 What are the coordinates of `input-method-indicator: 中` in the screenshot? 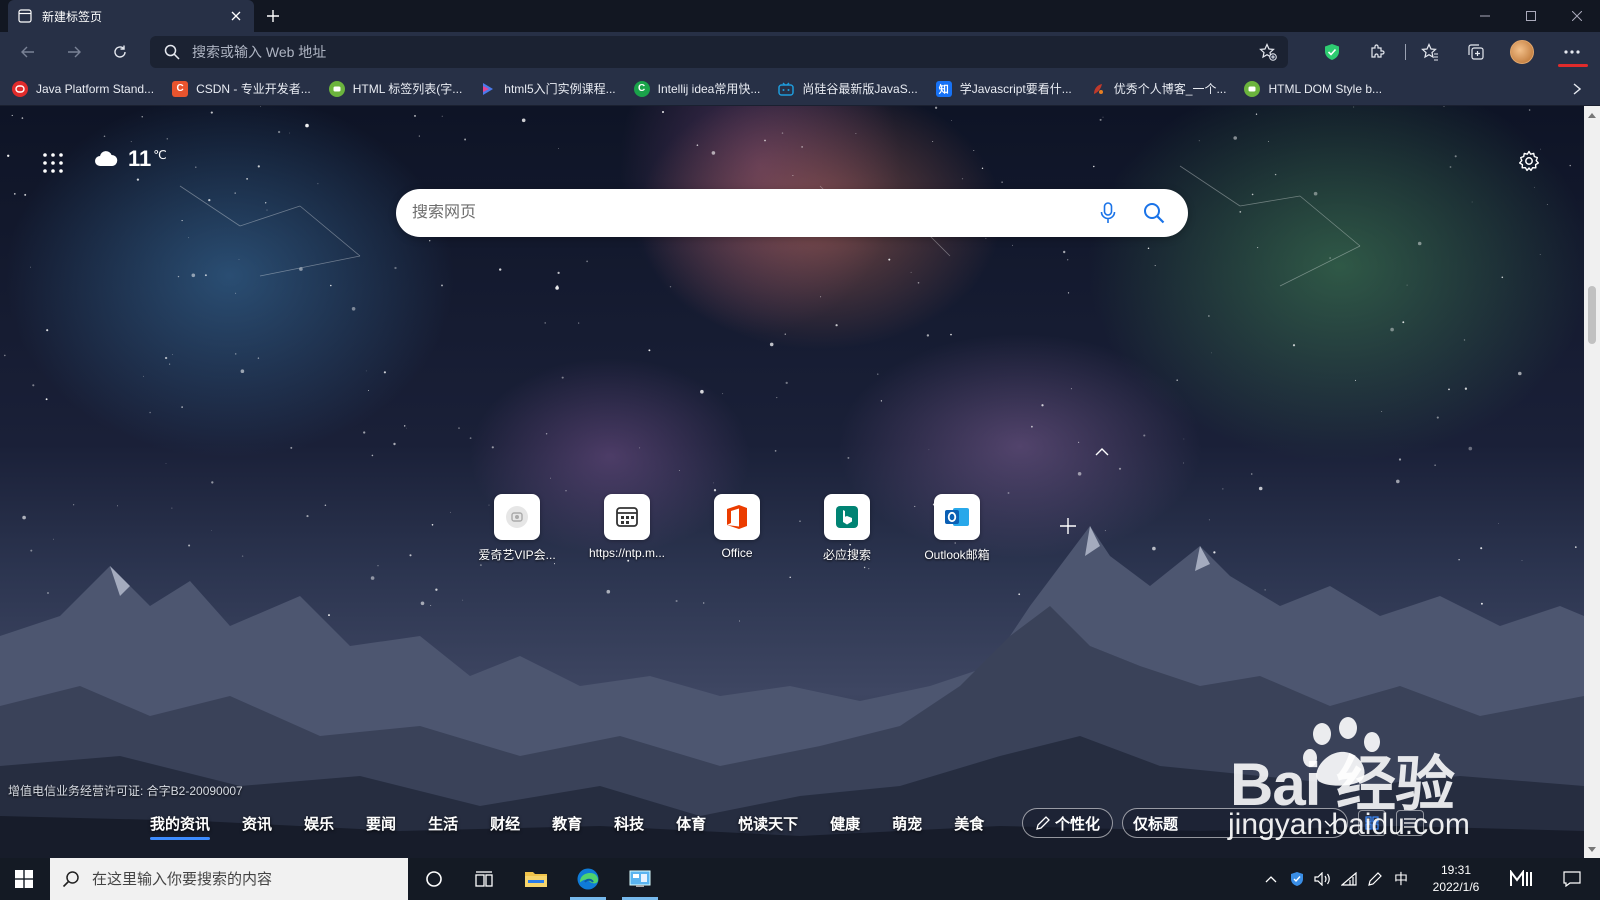 It's located at (1401, 879).